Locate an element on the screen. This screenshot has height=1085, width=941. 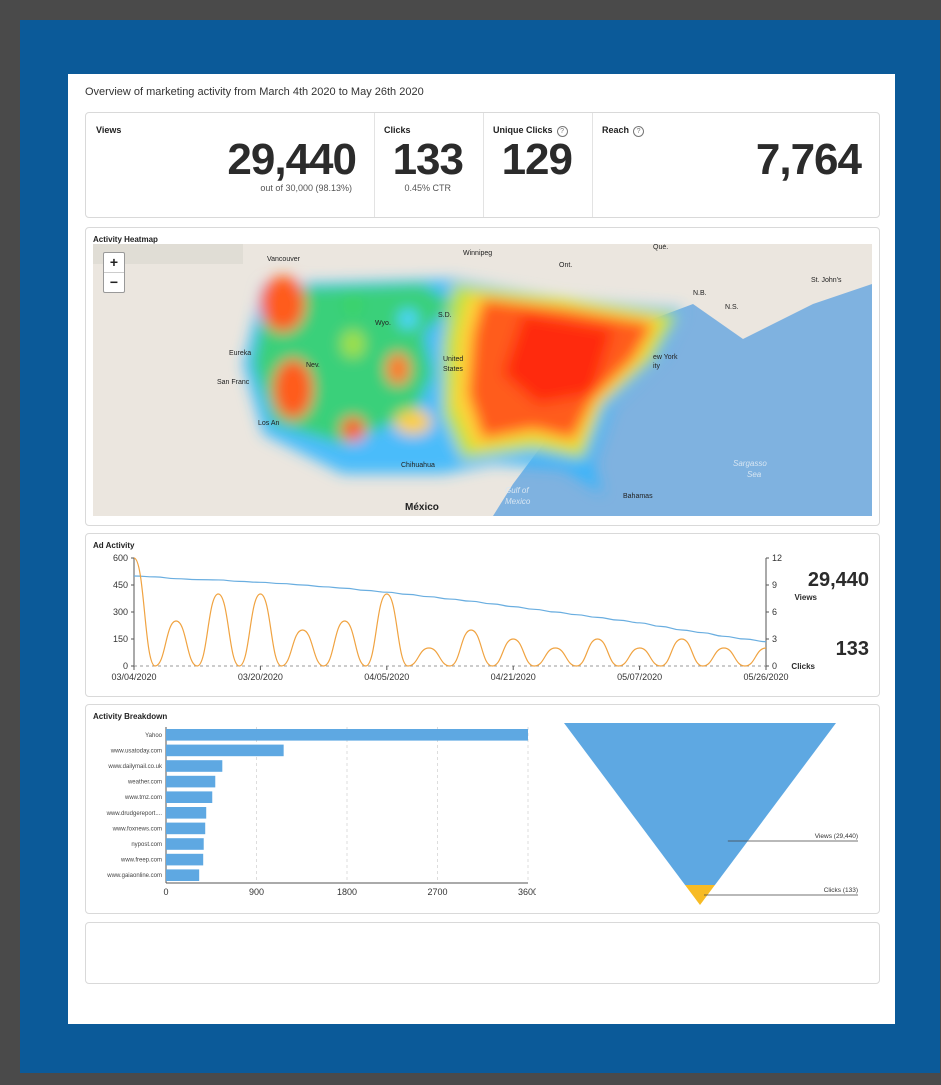
map-label: Ont. is located at coordinates (566, 265).